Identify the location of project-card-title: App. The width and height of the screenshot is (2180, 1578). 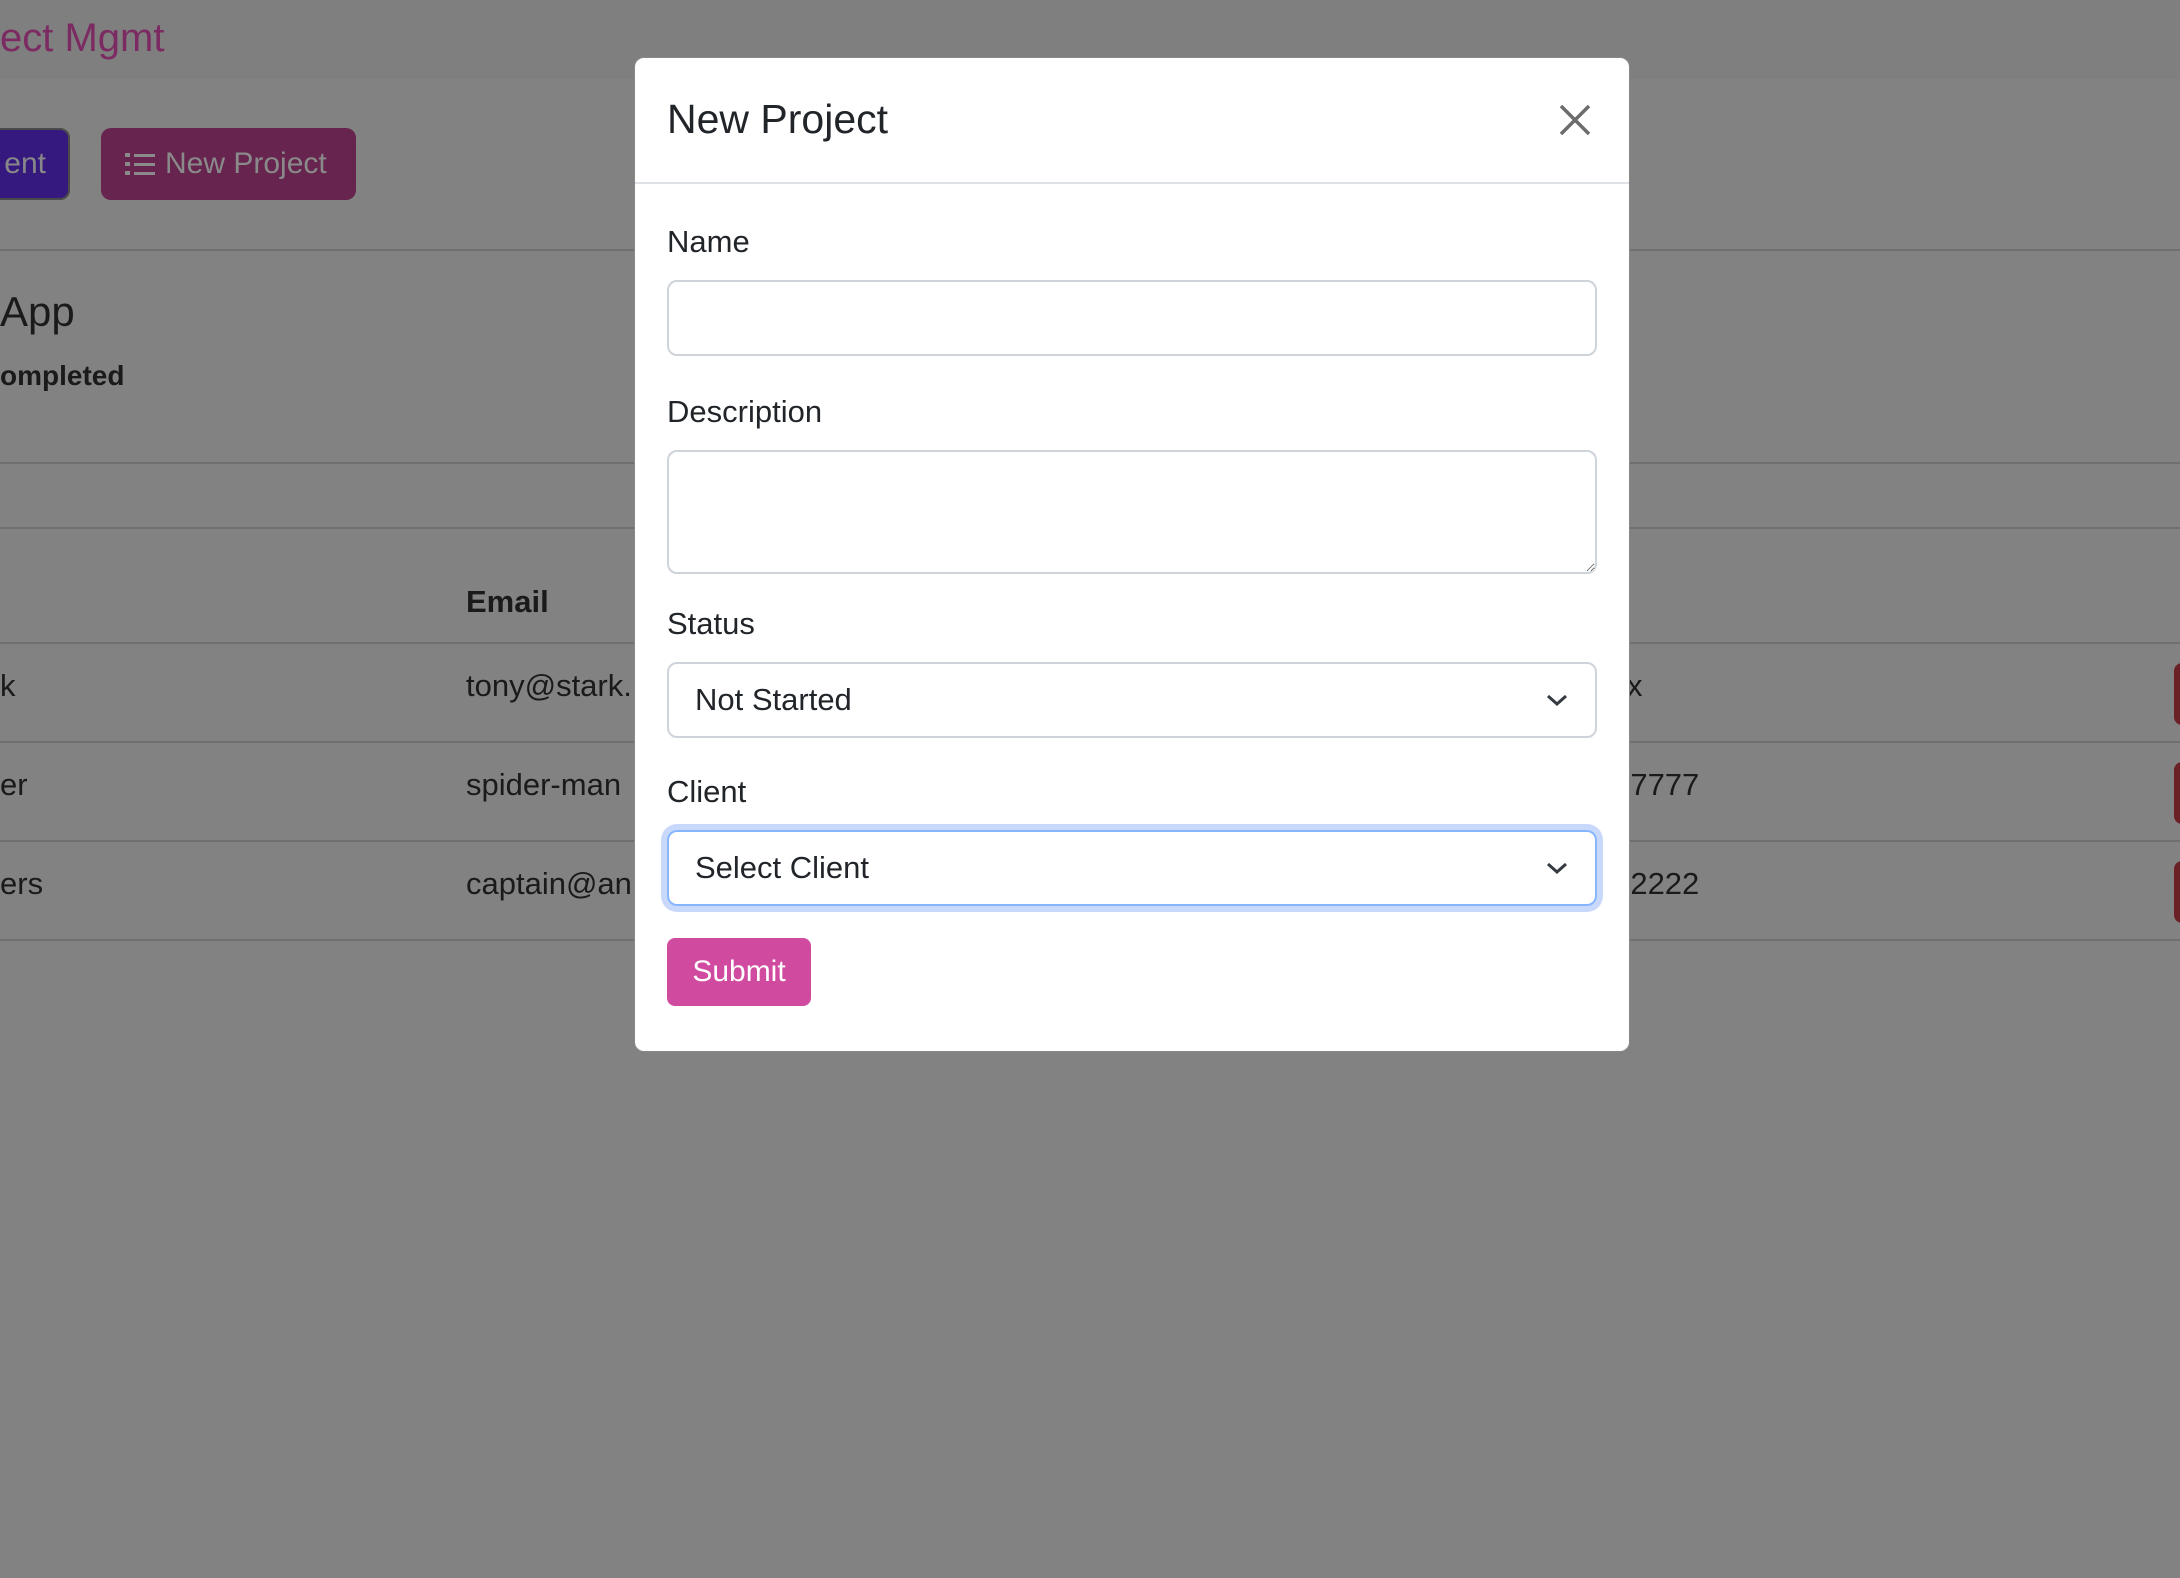
(37, 311).